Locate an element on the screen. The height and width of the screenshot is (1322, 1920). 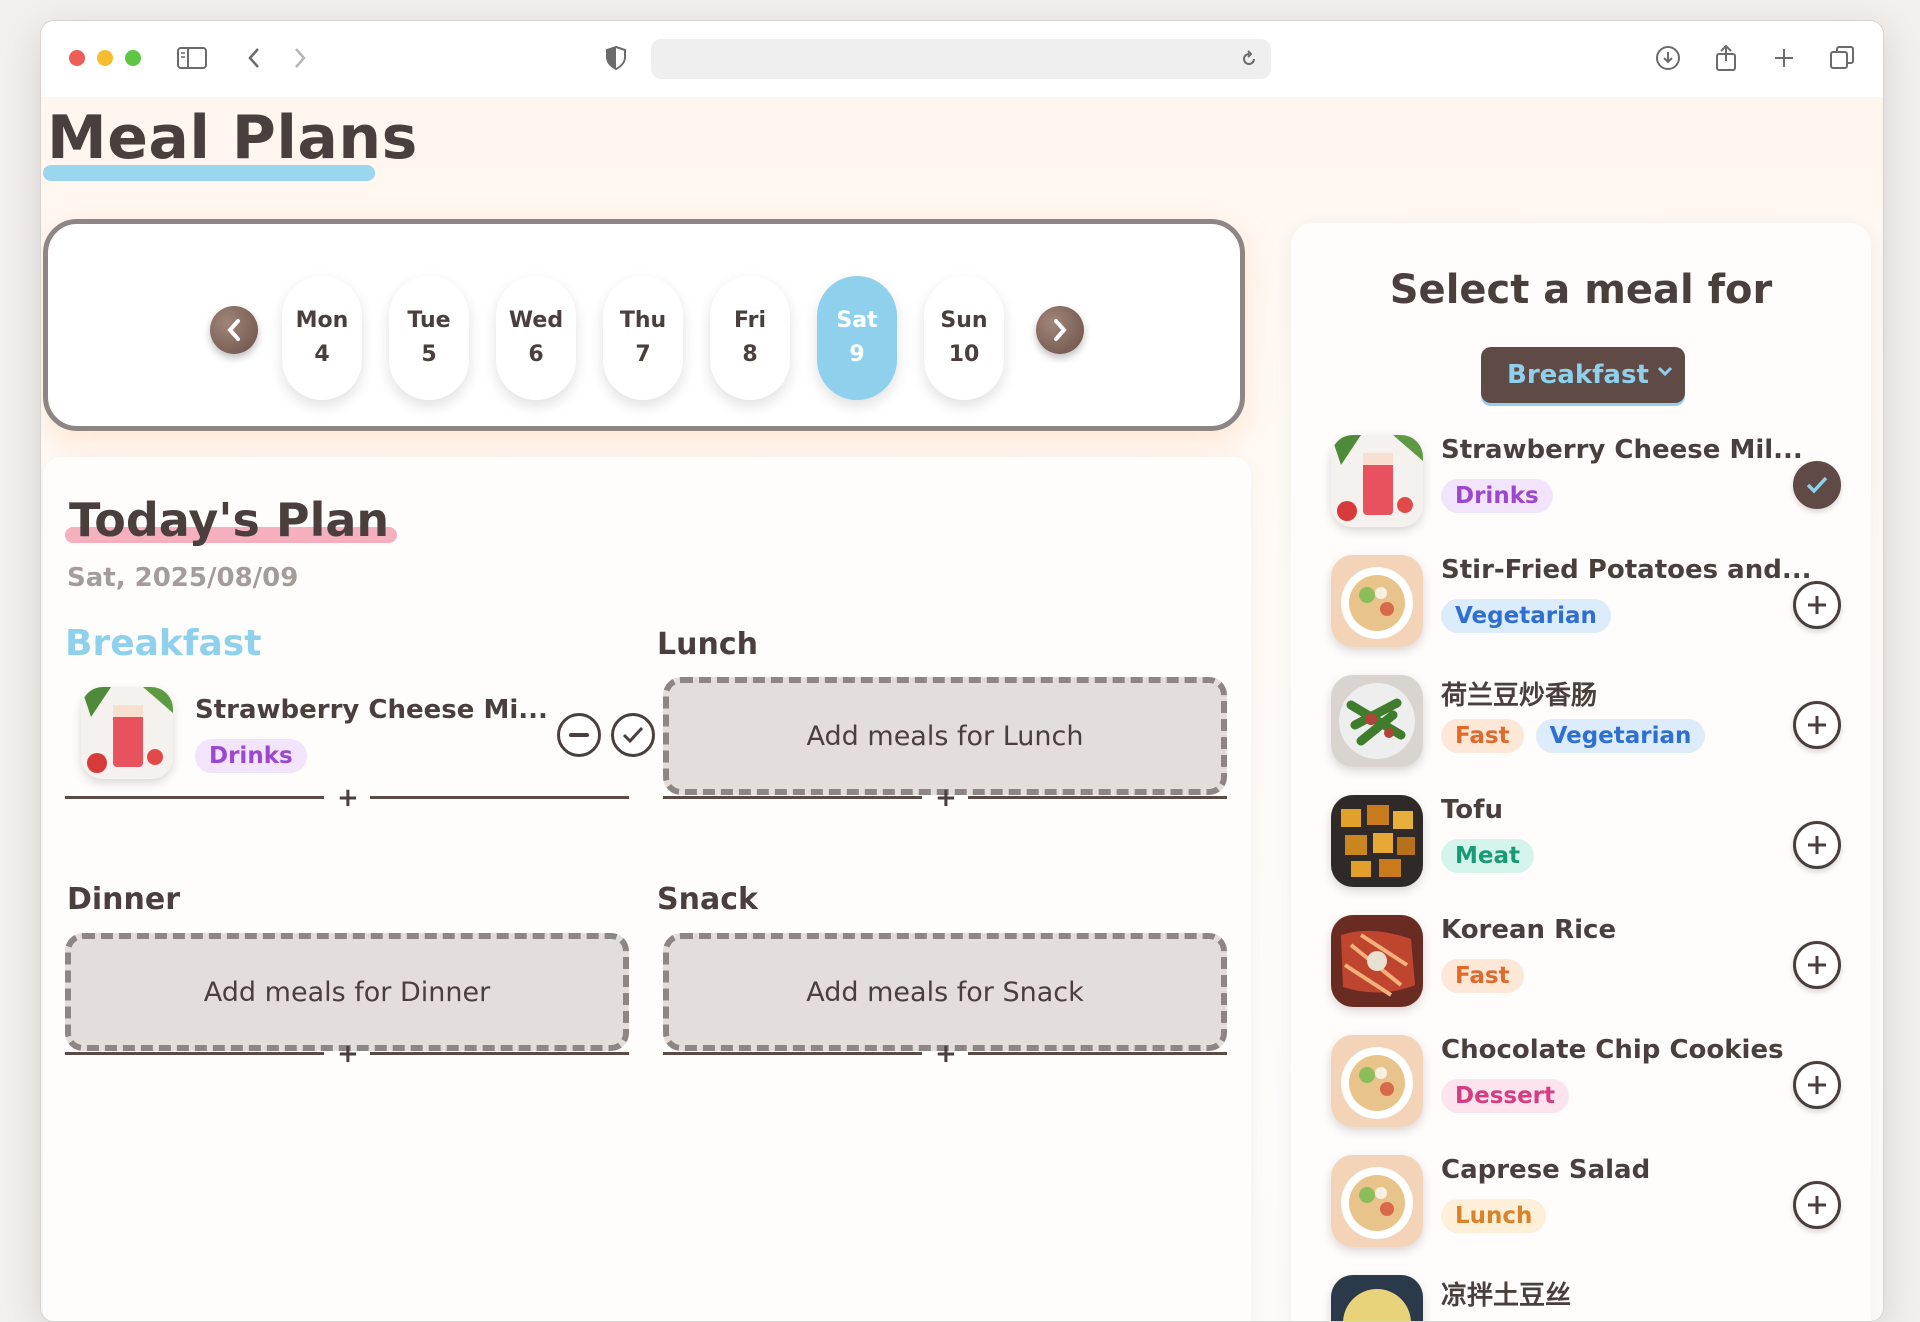
privacy-shield-icon is located at coordinates (616, 58).